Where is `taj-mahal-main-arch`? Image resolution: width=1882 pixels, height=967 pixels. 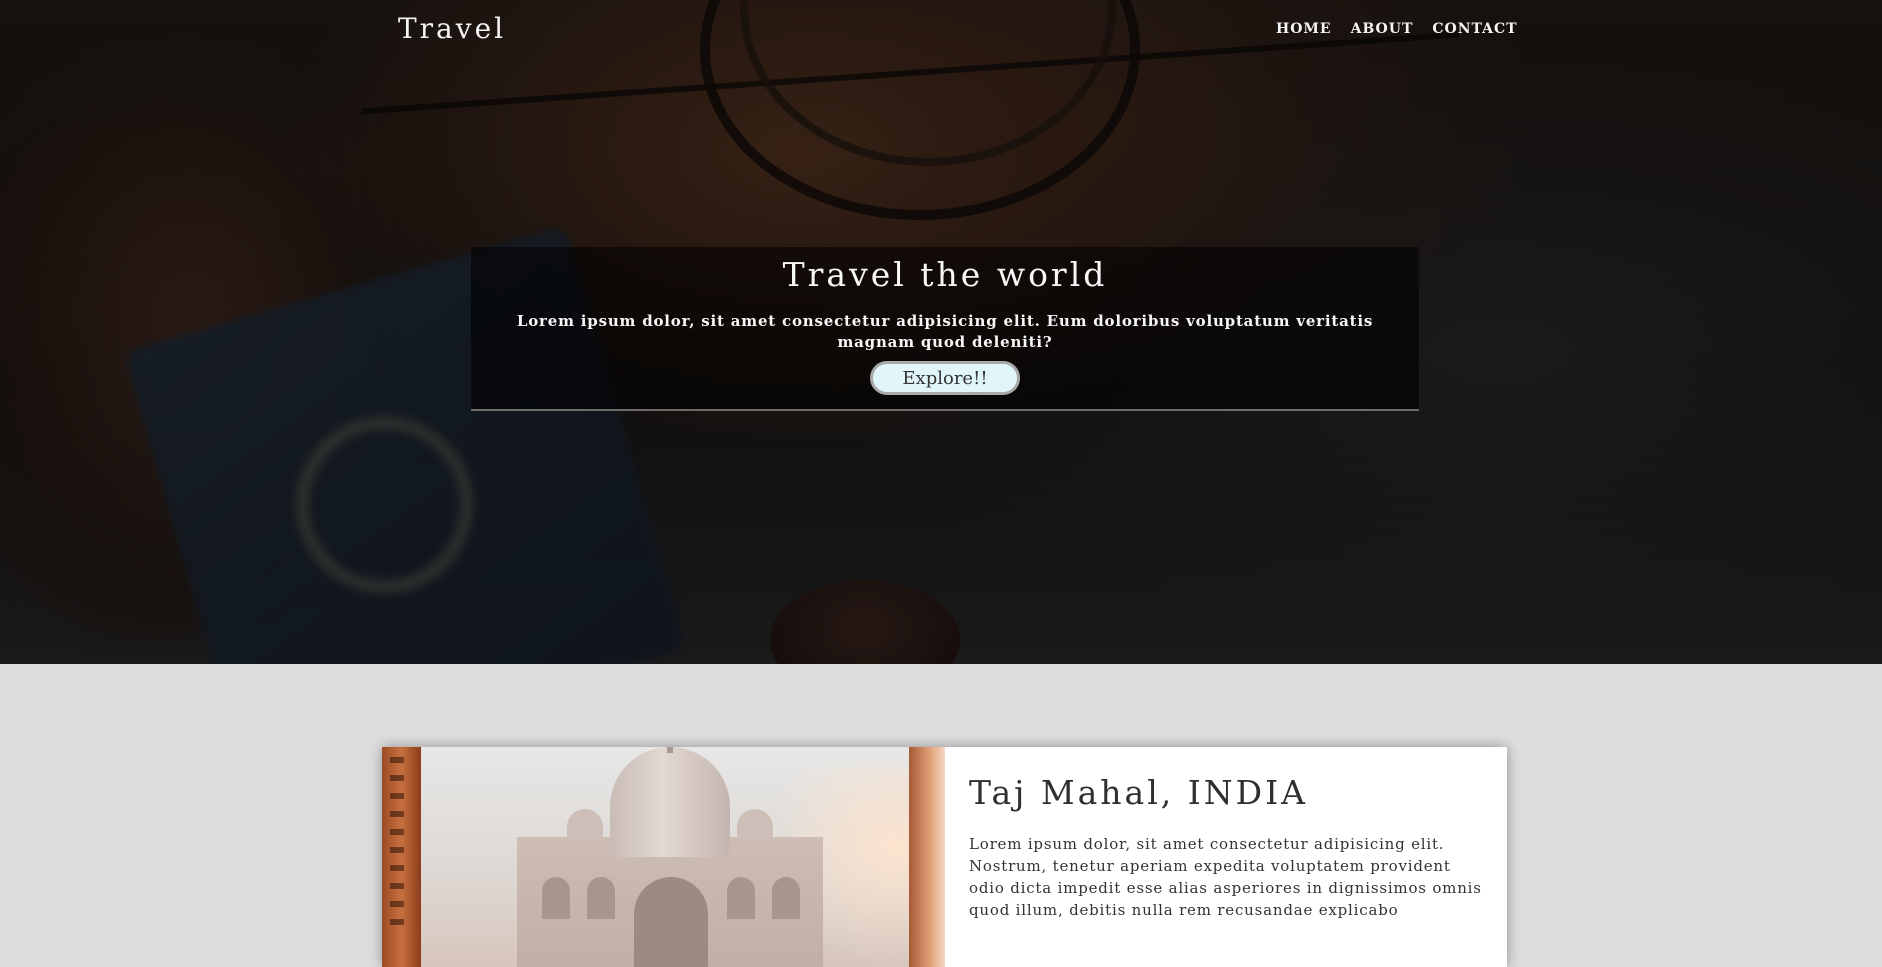
taj-mahal-main-arch is located at coordinates (671, 922).